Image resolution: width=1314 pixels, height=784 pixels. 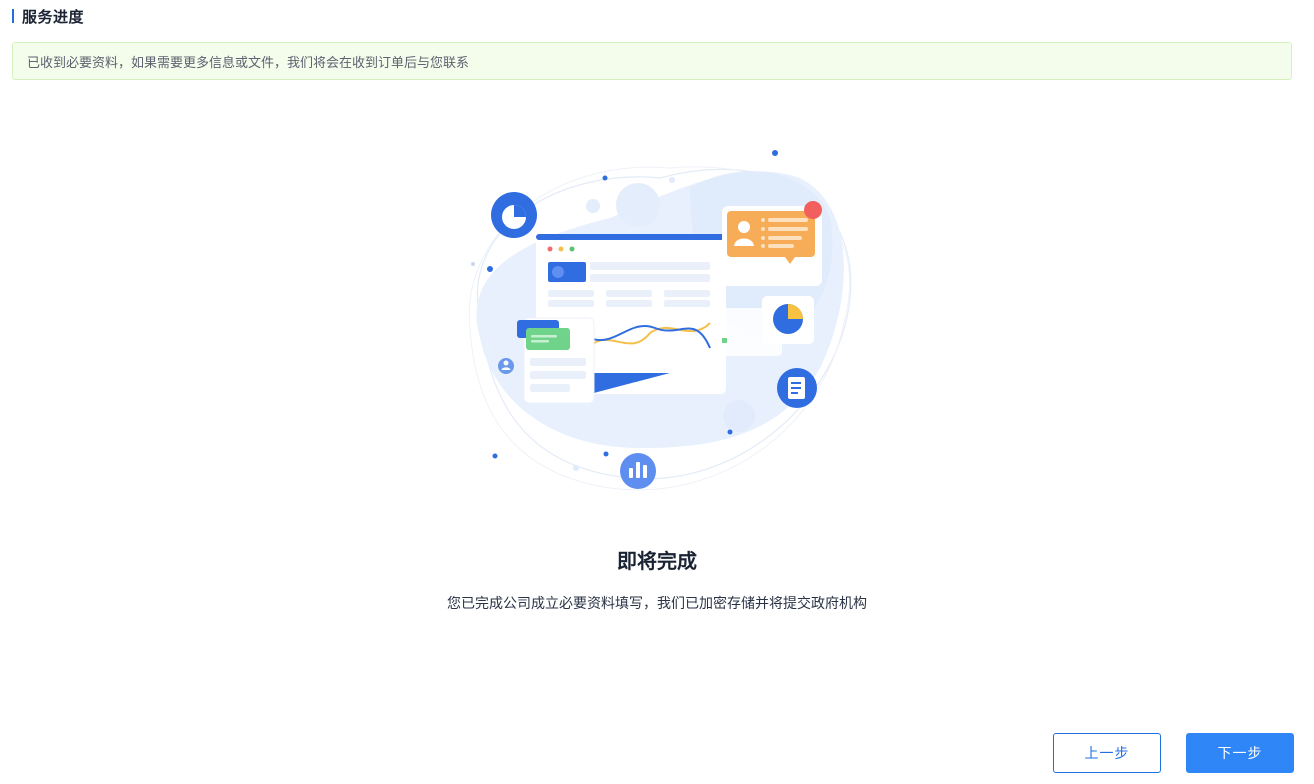 I want to click on user-icon, so click(x=506, y=366).